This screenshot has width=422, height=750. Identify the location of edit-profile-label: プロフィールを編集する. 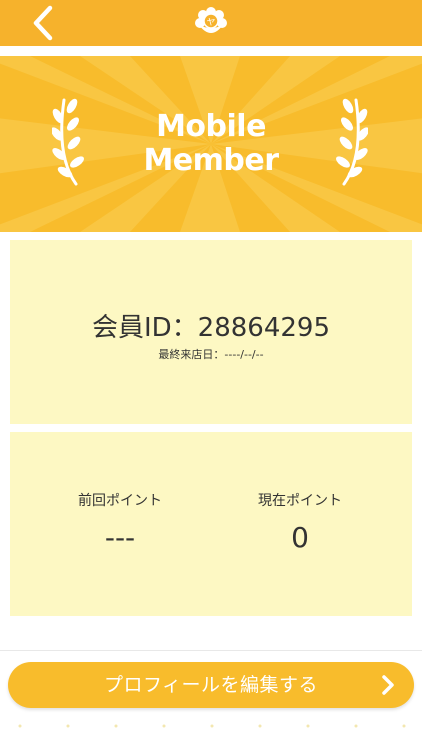
(211, 685).